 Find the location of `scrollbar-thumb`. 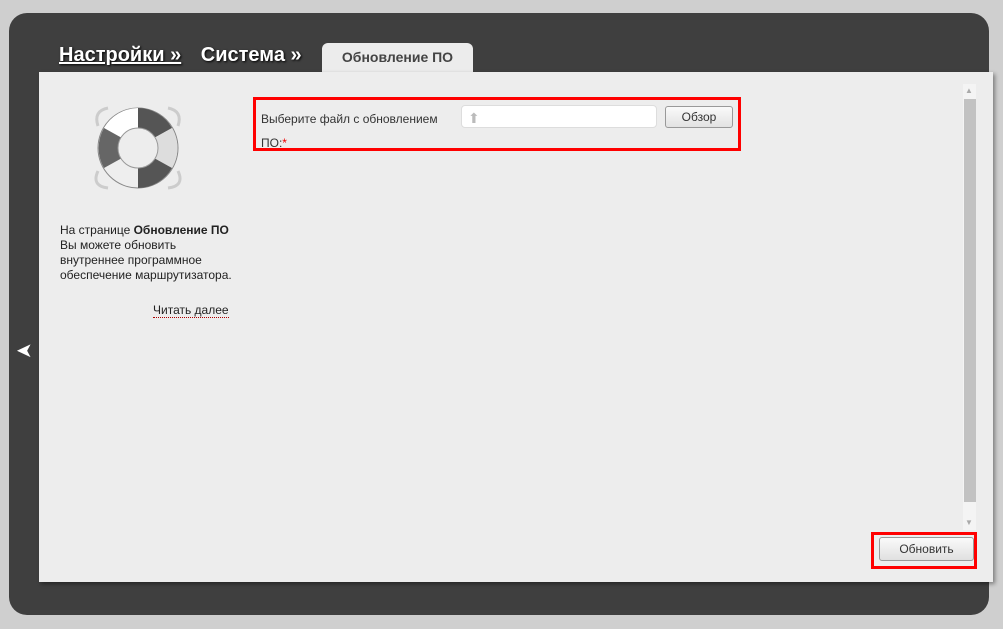

scrollbar-thumb is located at coordinates (970, 300).